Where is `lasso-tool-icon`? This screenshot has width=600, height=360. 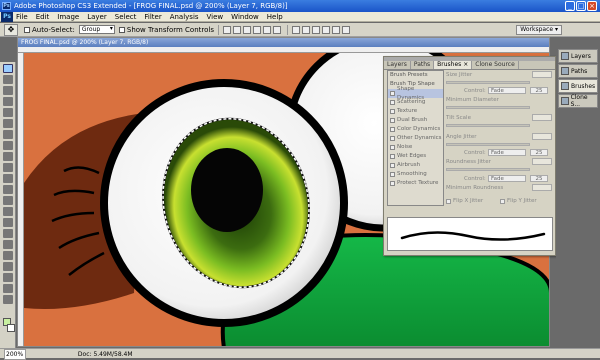
lasso-tool-icon is located at coordinates (8, 90).